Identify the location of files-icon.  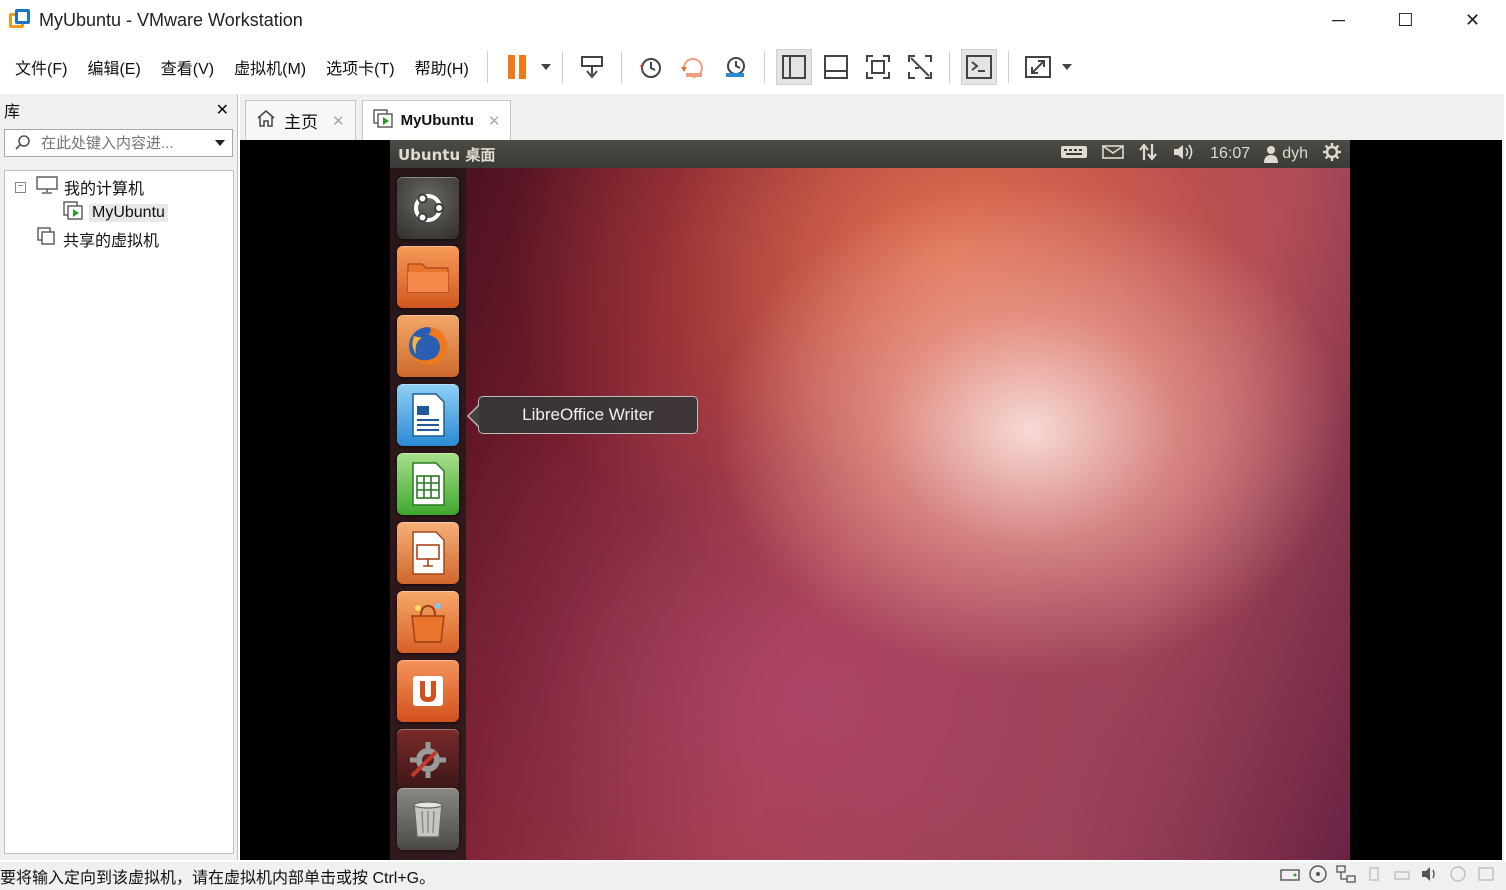
(428, 277).